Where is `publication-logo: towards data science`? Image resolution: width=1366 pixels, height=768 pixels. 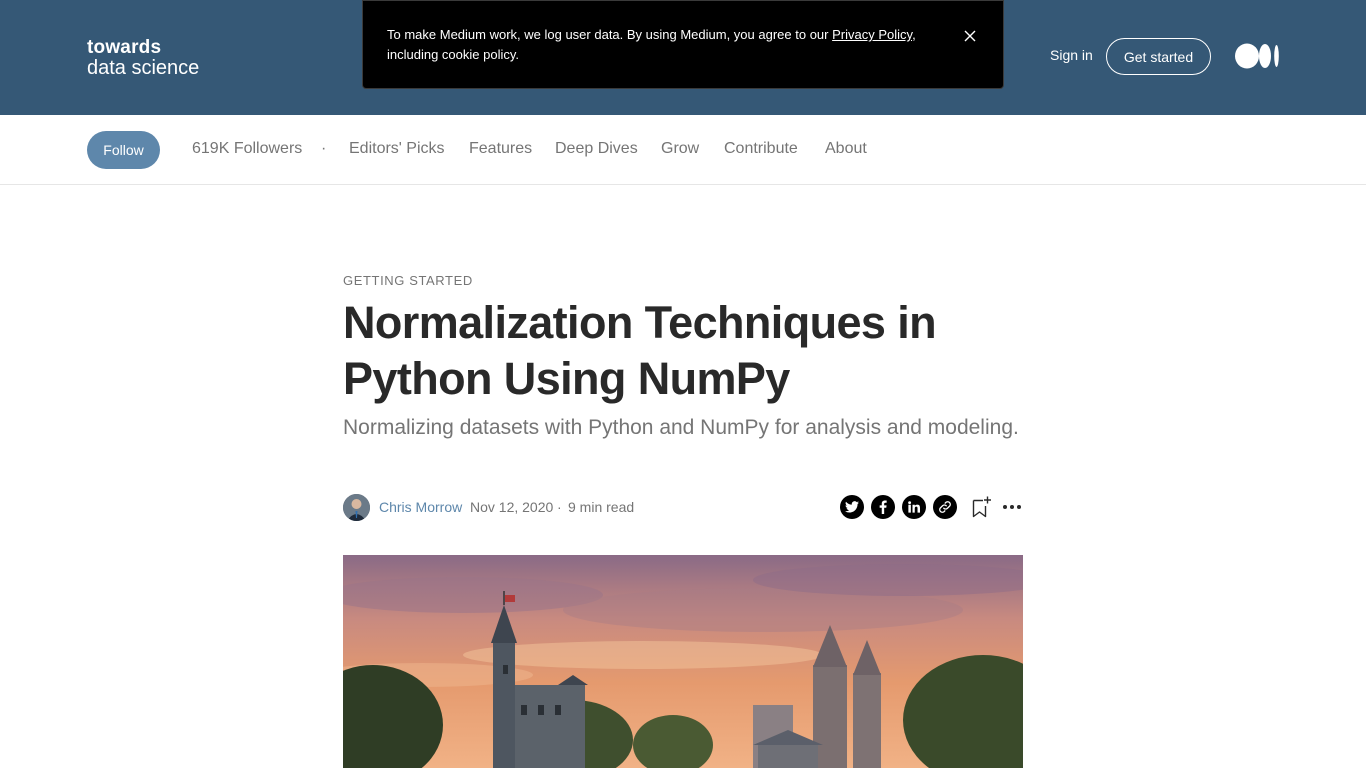 publication-logo: towards data science is located at coordinates (143, 58).